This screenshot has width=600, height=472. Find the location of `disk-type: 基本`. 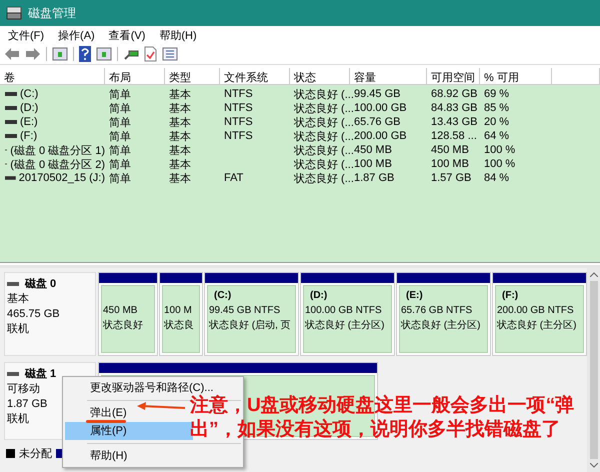

disk-type: 基本 is located at coordinates (18, 299).